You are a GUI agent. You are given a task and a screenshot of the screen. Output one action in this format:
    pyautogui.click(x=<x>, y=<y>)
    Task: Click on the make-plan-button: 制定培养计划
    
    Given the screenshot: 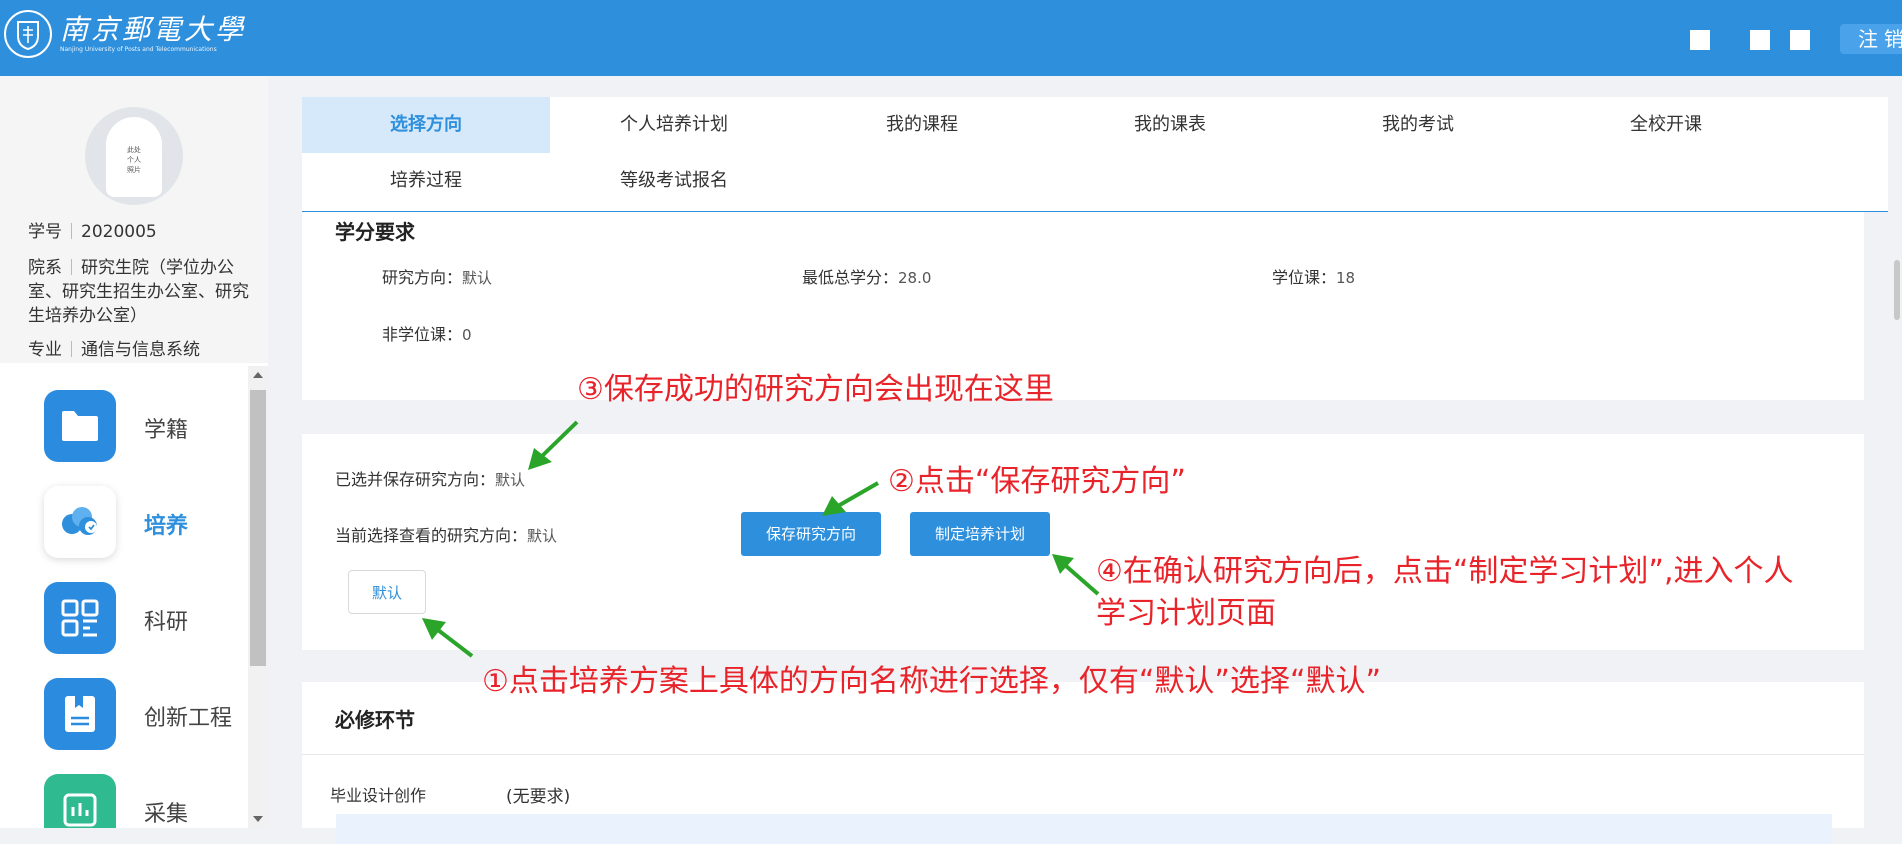 What is the action you would take?
    pyautogui.click(x=980, y=534)
    